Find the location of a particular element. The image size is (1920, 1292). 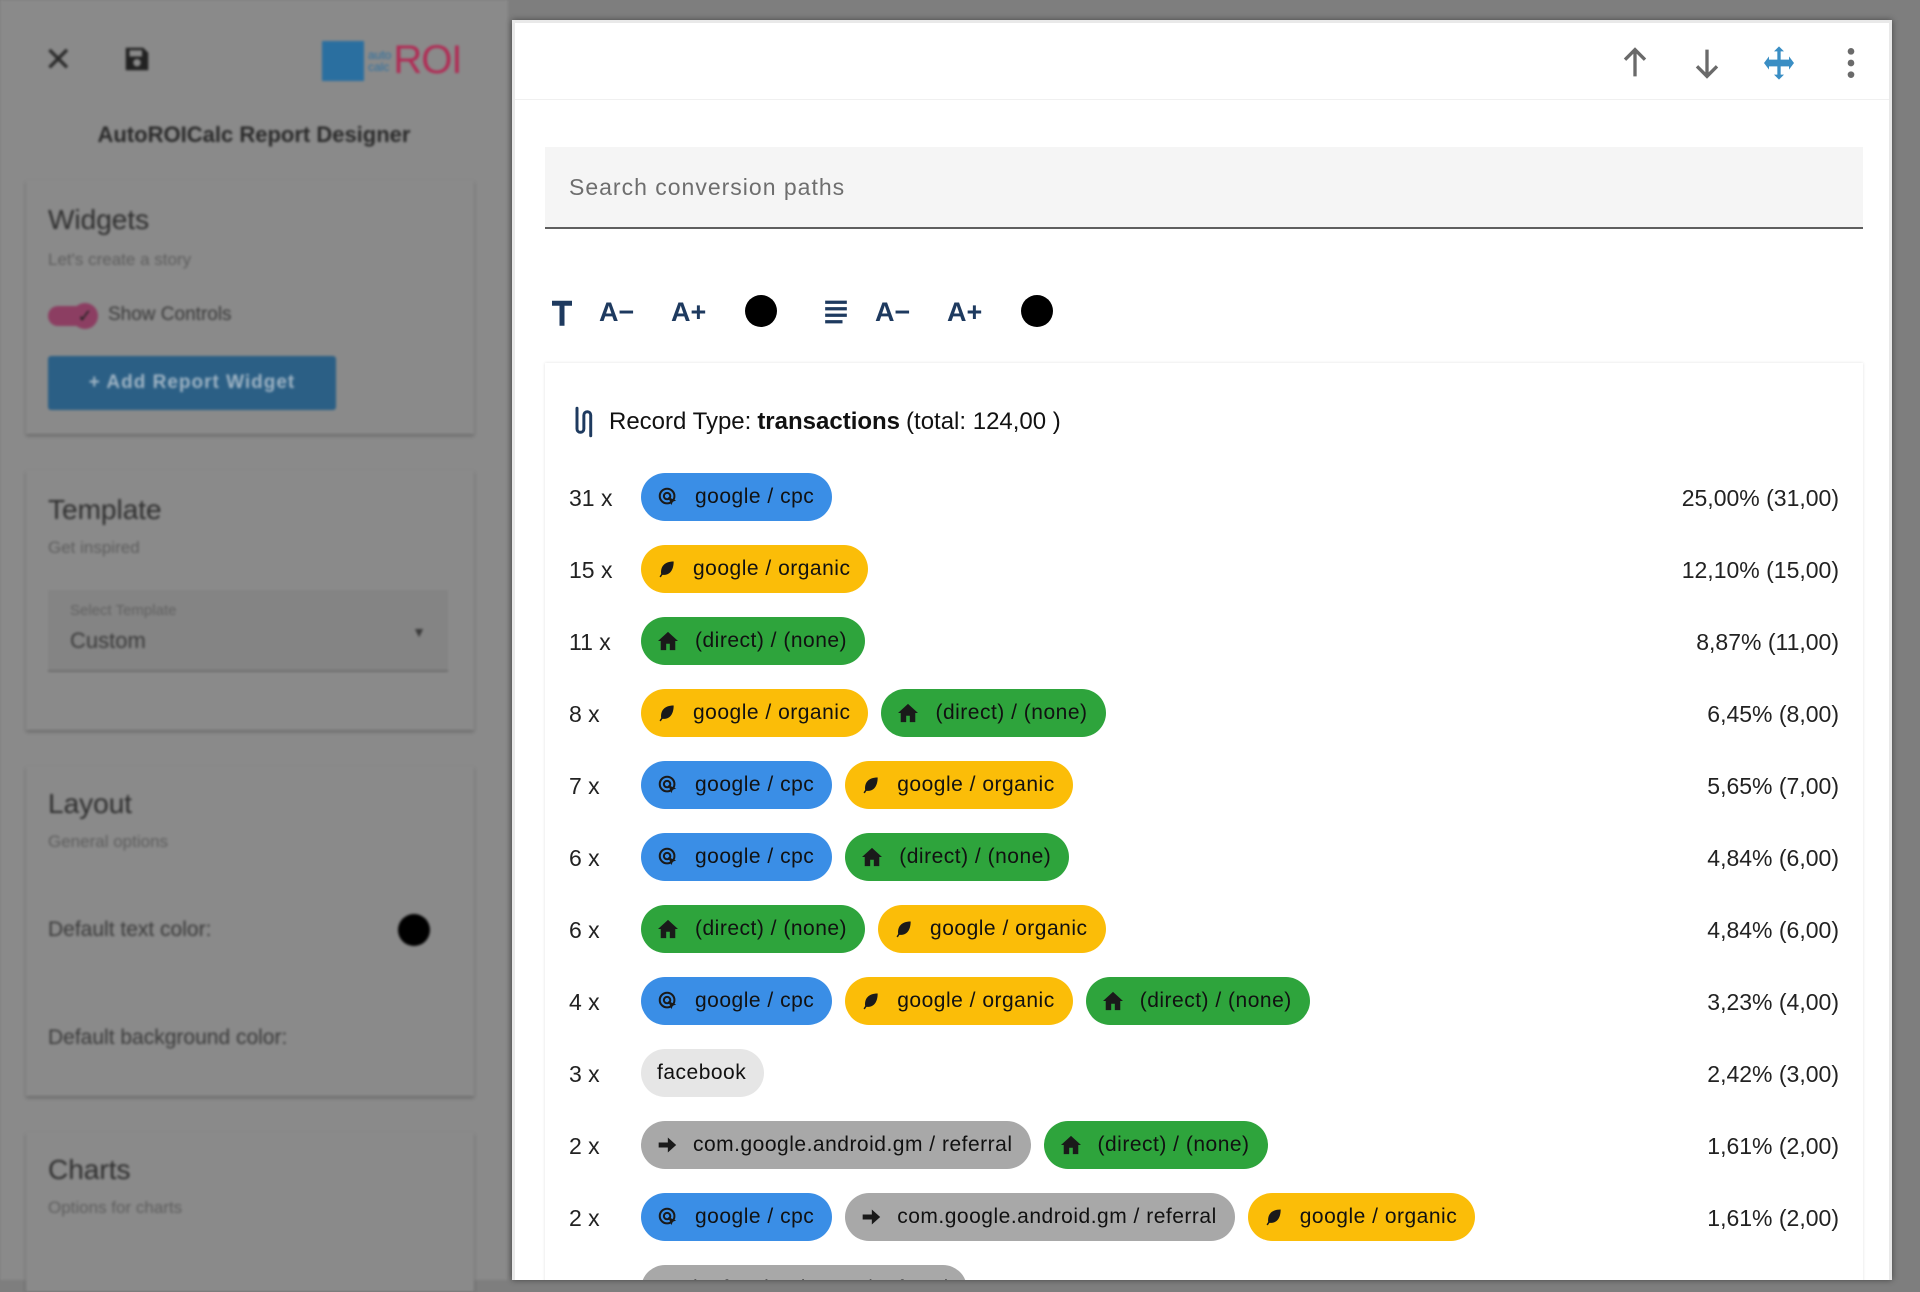

route-icon is located at coordinates (584, 422).